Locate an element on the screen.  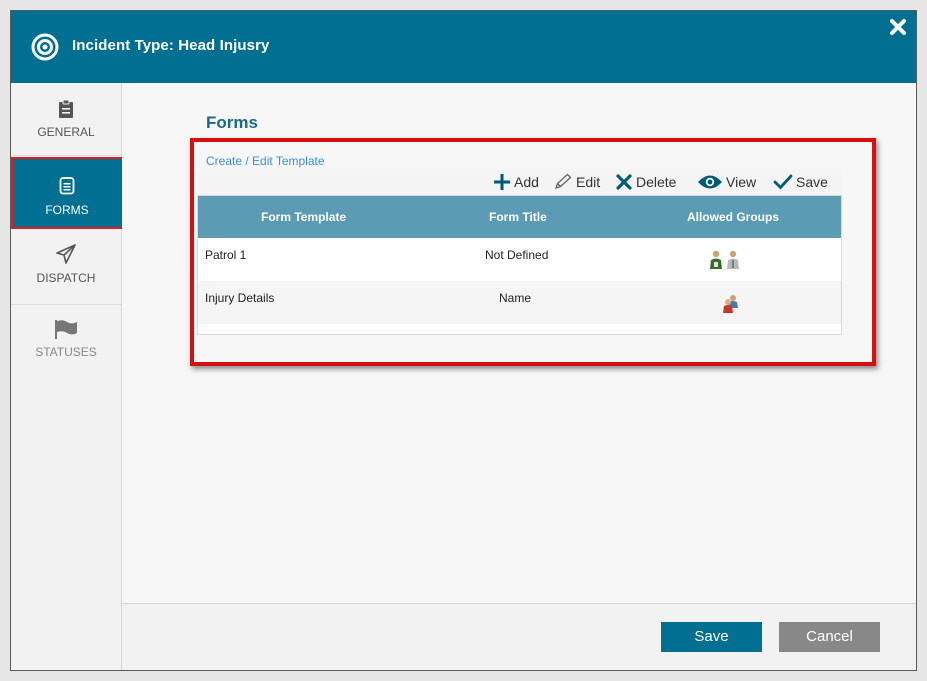
flag-icon is located at coordinates (66, 329).